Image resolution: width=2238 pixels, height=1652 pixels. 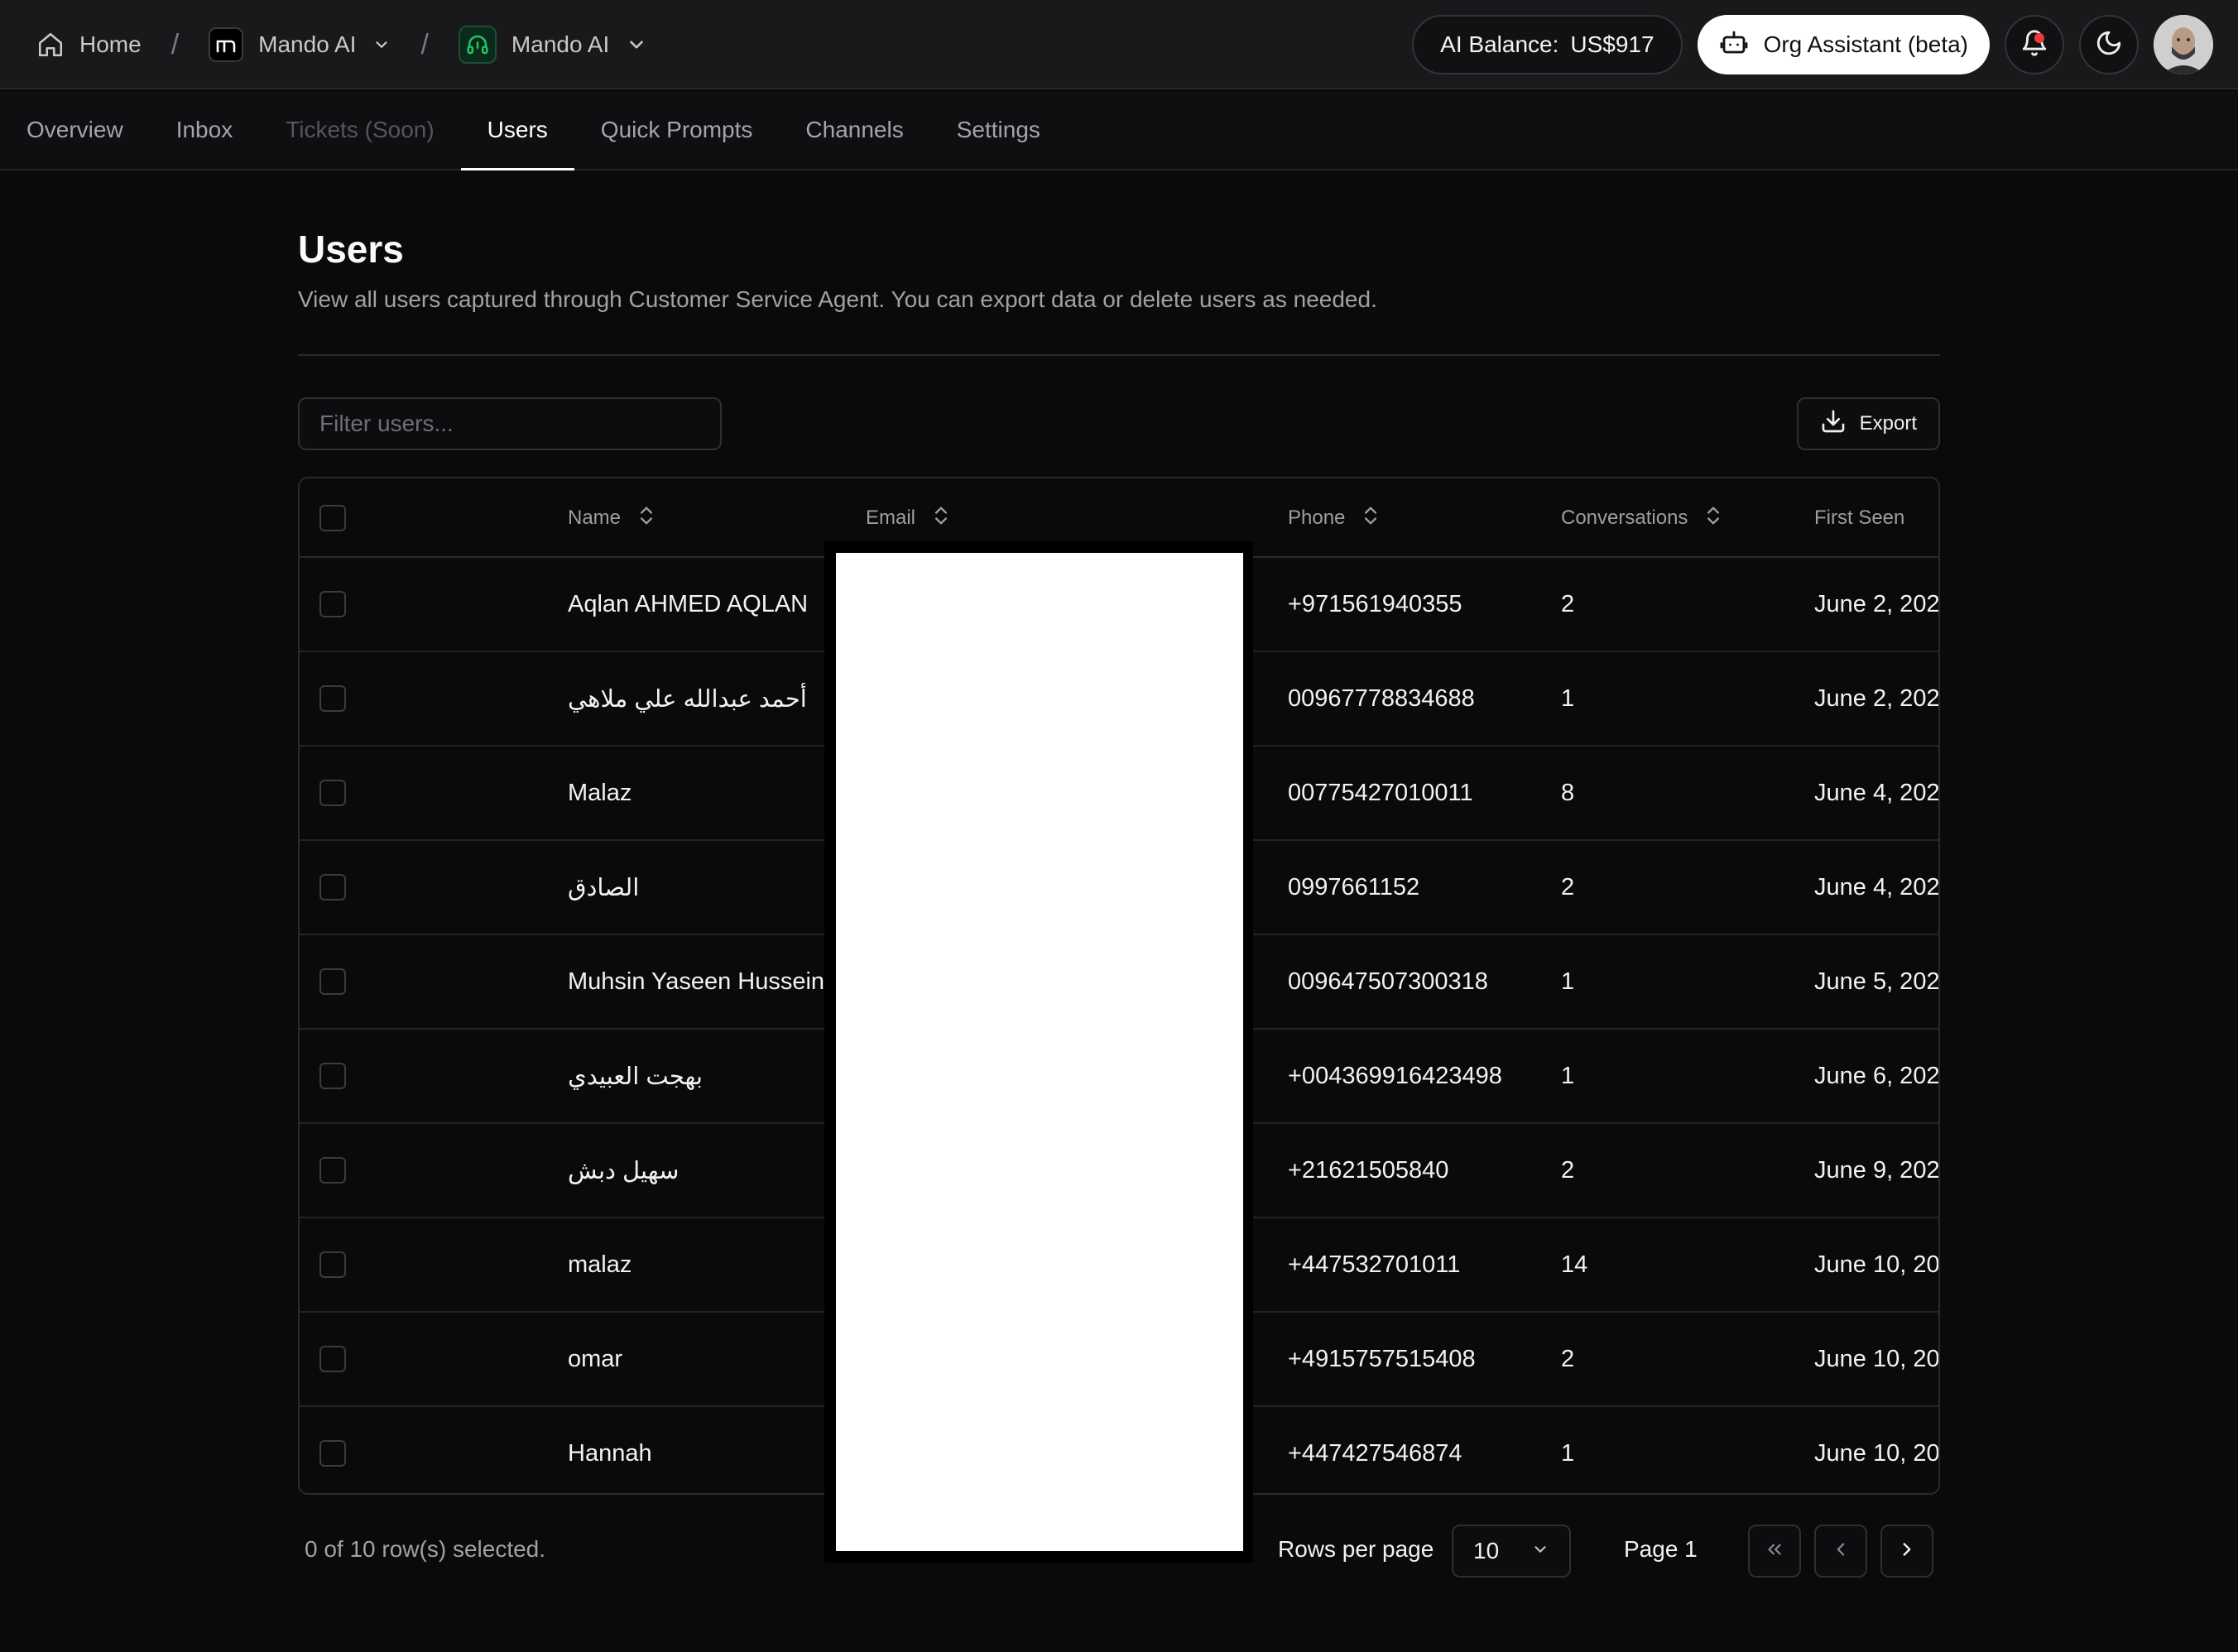 I want to click on rows-per-page-label: Rows per page, so click(x=1356, y=1549).